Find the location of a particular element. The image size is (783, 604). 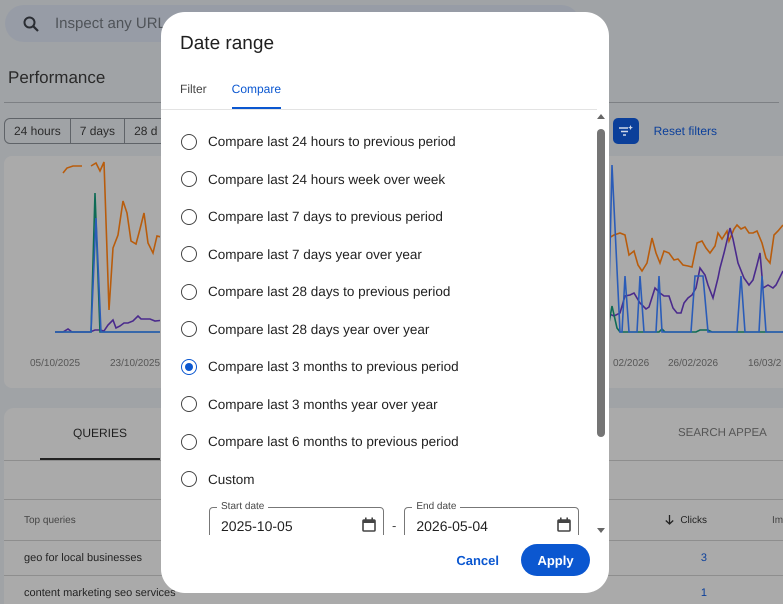

query-cell: content marketing seo services is located at coordinates (100, 593).